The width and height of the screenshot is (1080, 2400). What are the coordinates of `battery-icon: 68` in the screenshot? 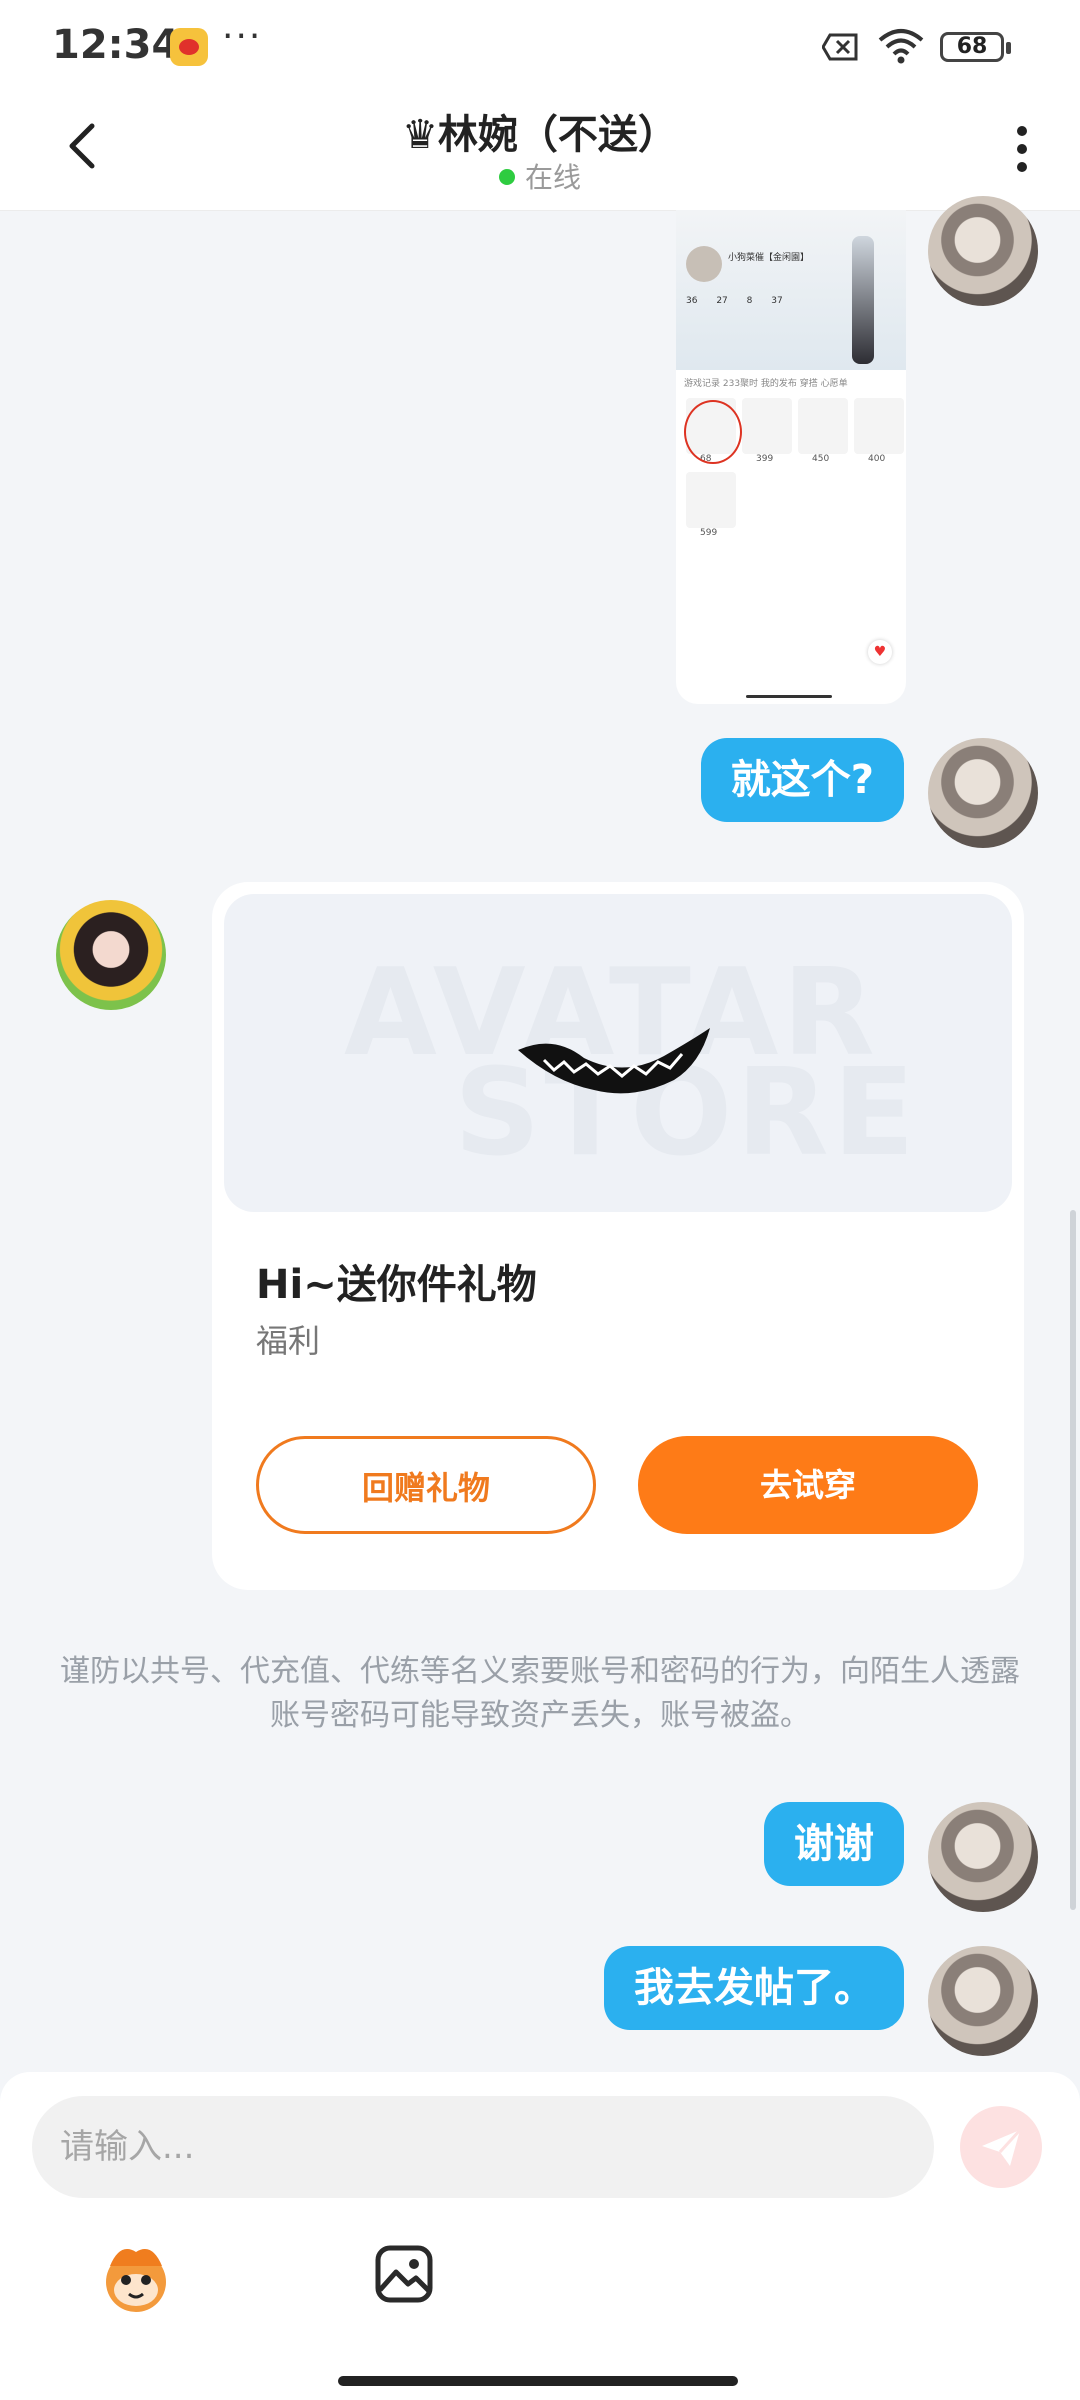 It's located at (975, 47).